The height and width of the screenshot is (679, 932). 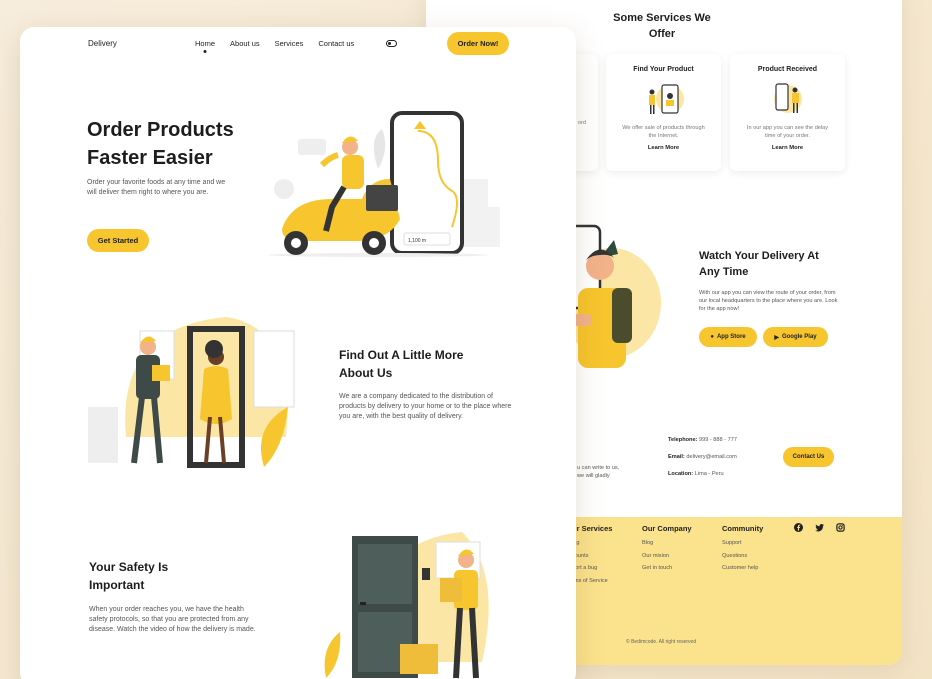 What do you see at coordinates (402, 605) in the screenshot?
I see `safe-delivery-illustration` at bounding box center [402, 605].